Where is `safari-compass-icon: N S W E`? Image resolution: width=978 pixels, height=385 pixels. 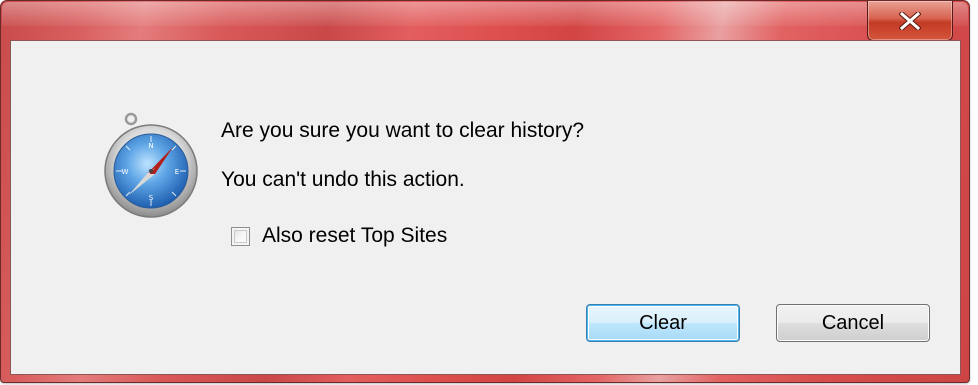 safari-compass-icon: N S W E is located at coordinates (151, 169).